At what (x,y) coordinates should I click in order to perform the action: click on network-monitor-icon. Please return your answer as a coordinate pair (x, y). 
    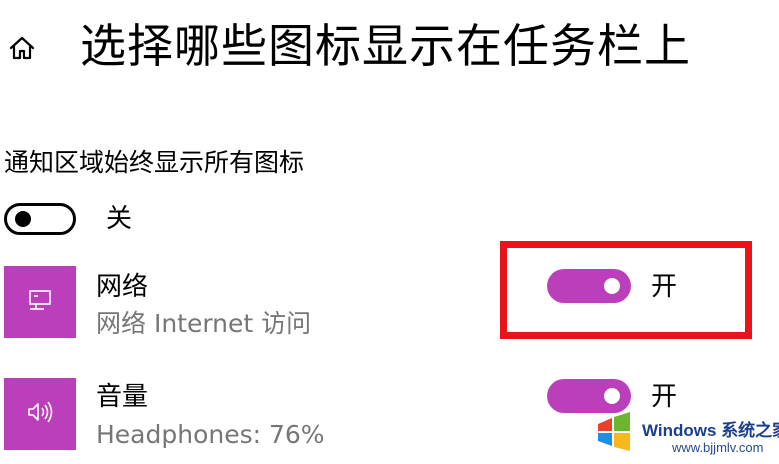
    Looking at the image, I should click on (40, 302).